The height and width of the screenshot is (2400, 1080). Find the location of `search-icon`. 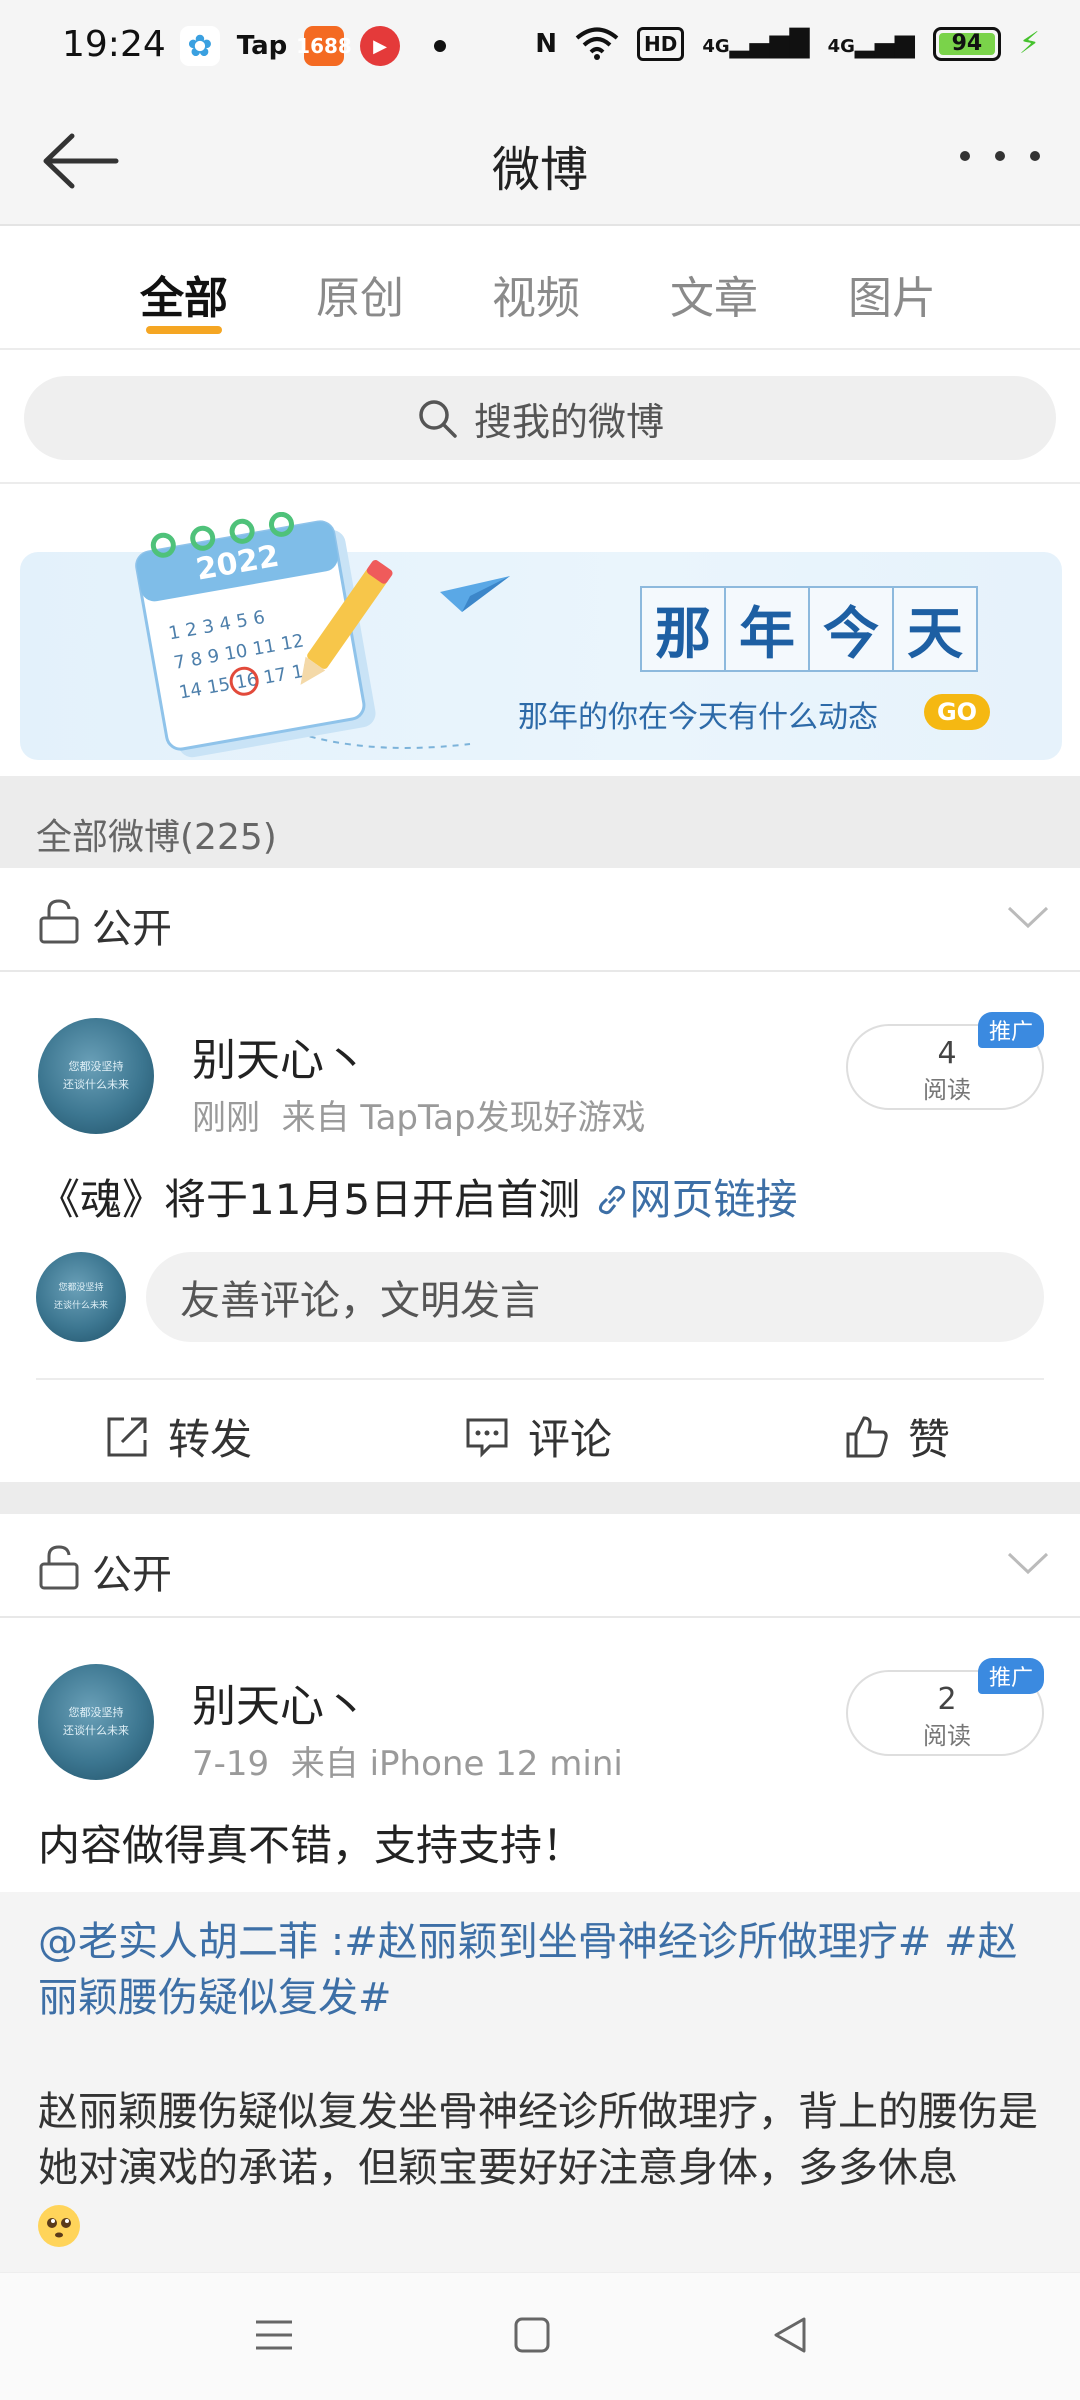

search-icon is located at coordinates (438, 419).